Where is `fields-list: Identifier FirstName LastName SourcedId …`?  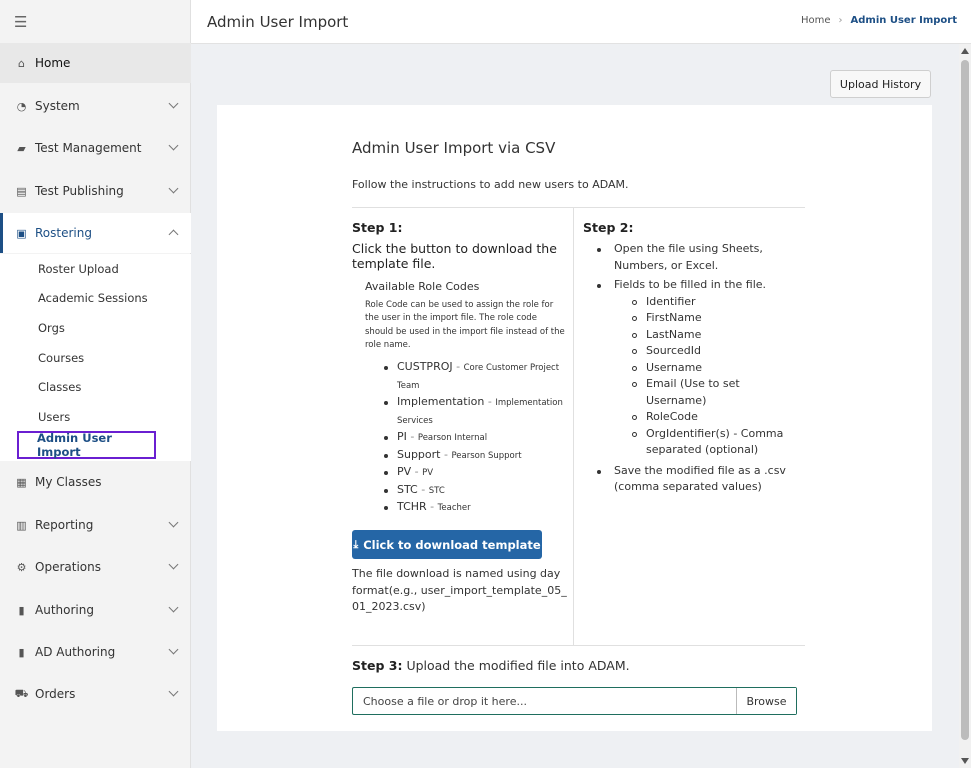
fields-list: Identifier FirstName LastName SourcedId … is located at coordinates (706, 376).